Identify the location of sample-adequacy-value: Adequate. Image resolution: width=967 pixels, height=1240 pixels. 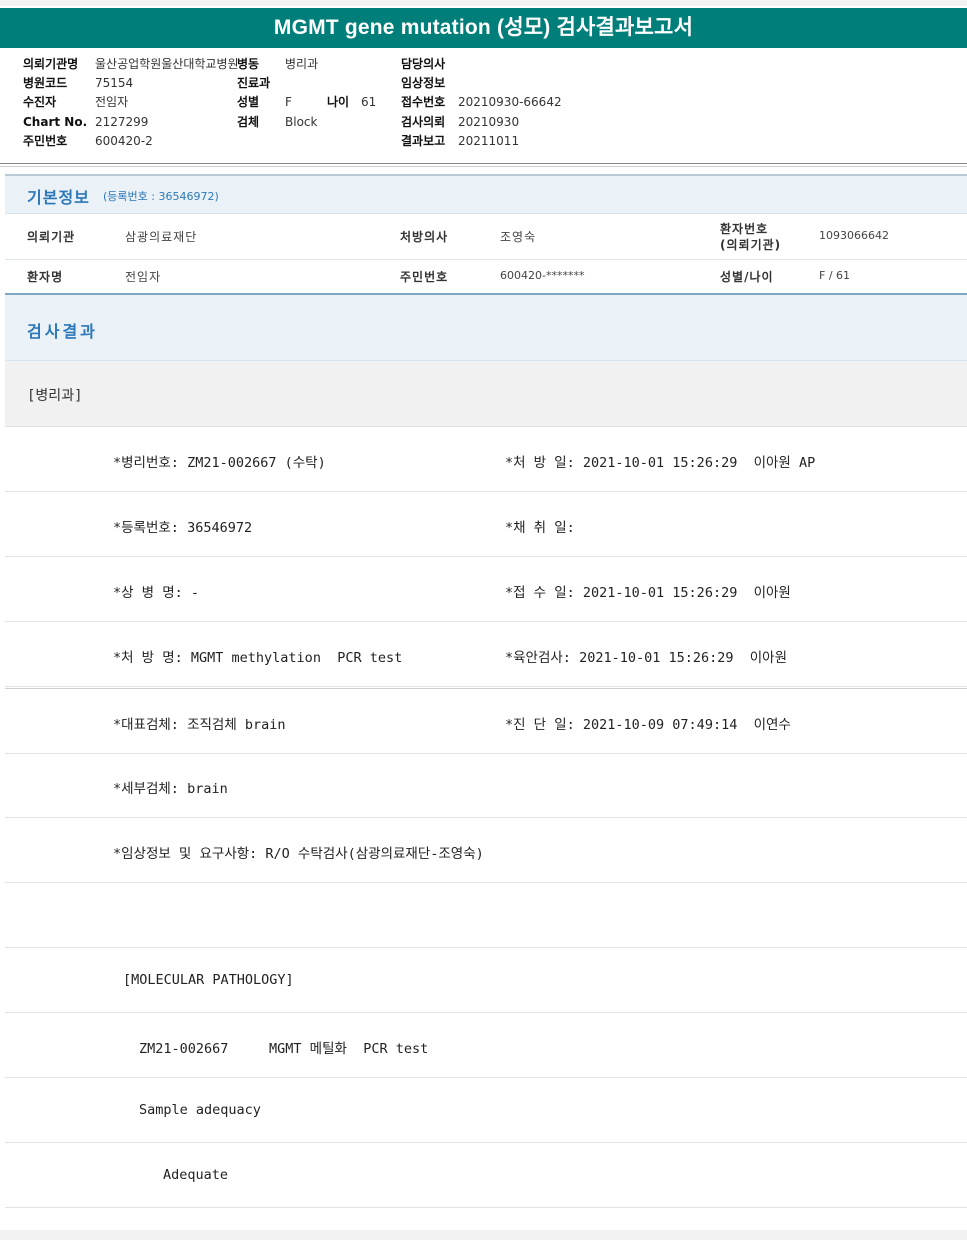
(196, 1175).